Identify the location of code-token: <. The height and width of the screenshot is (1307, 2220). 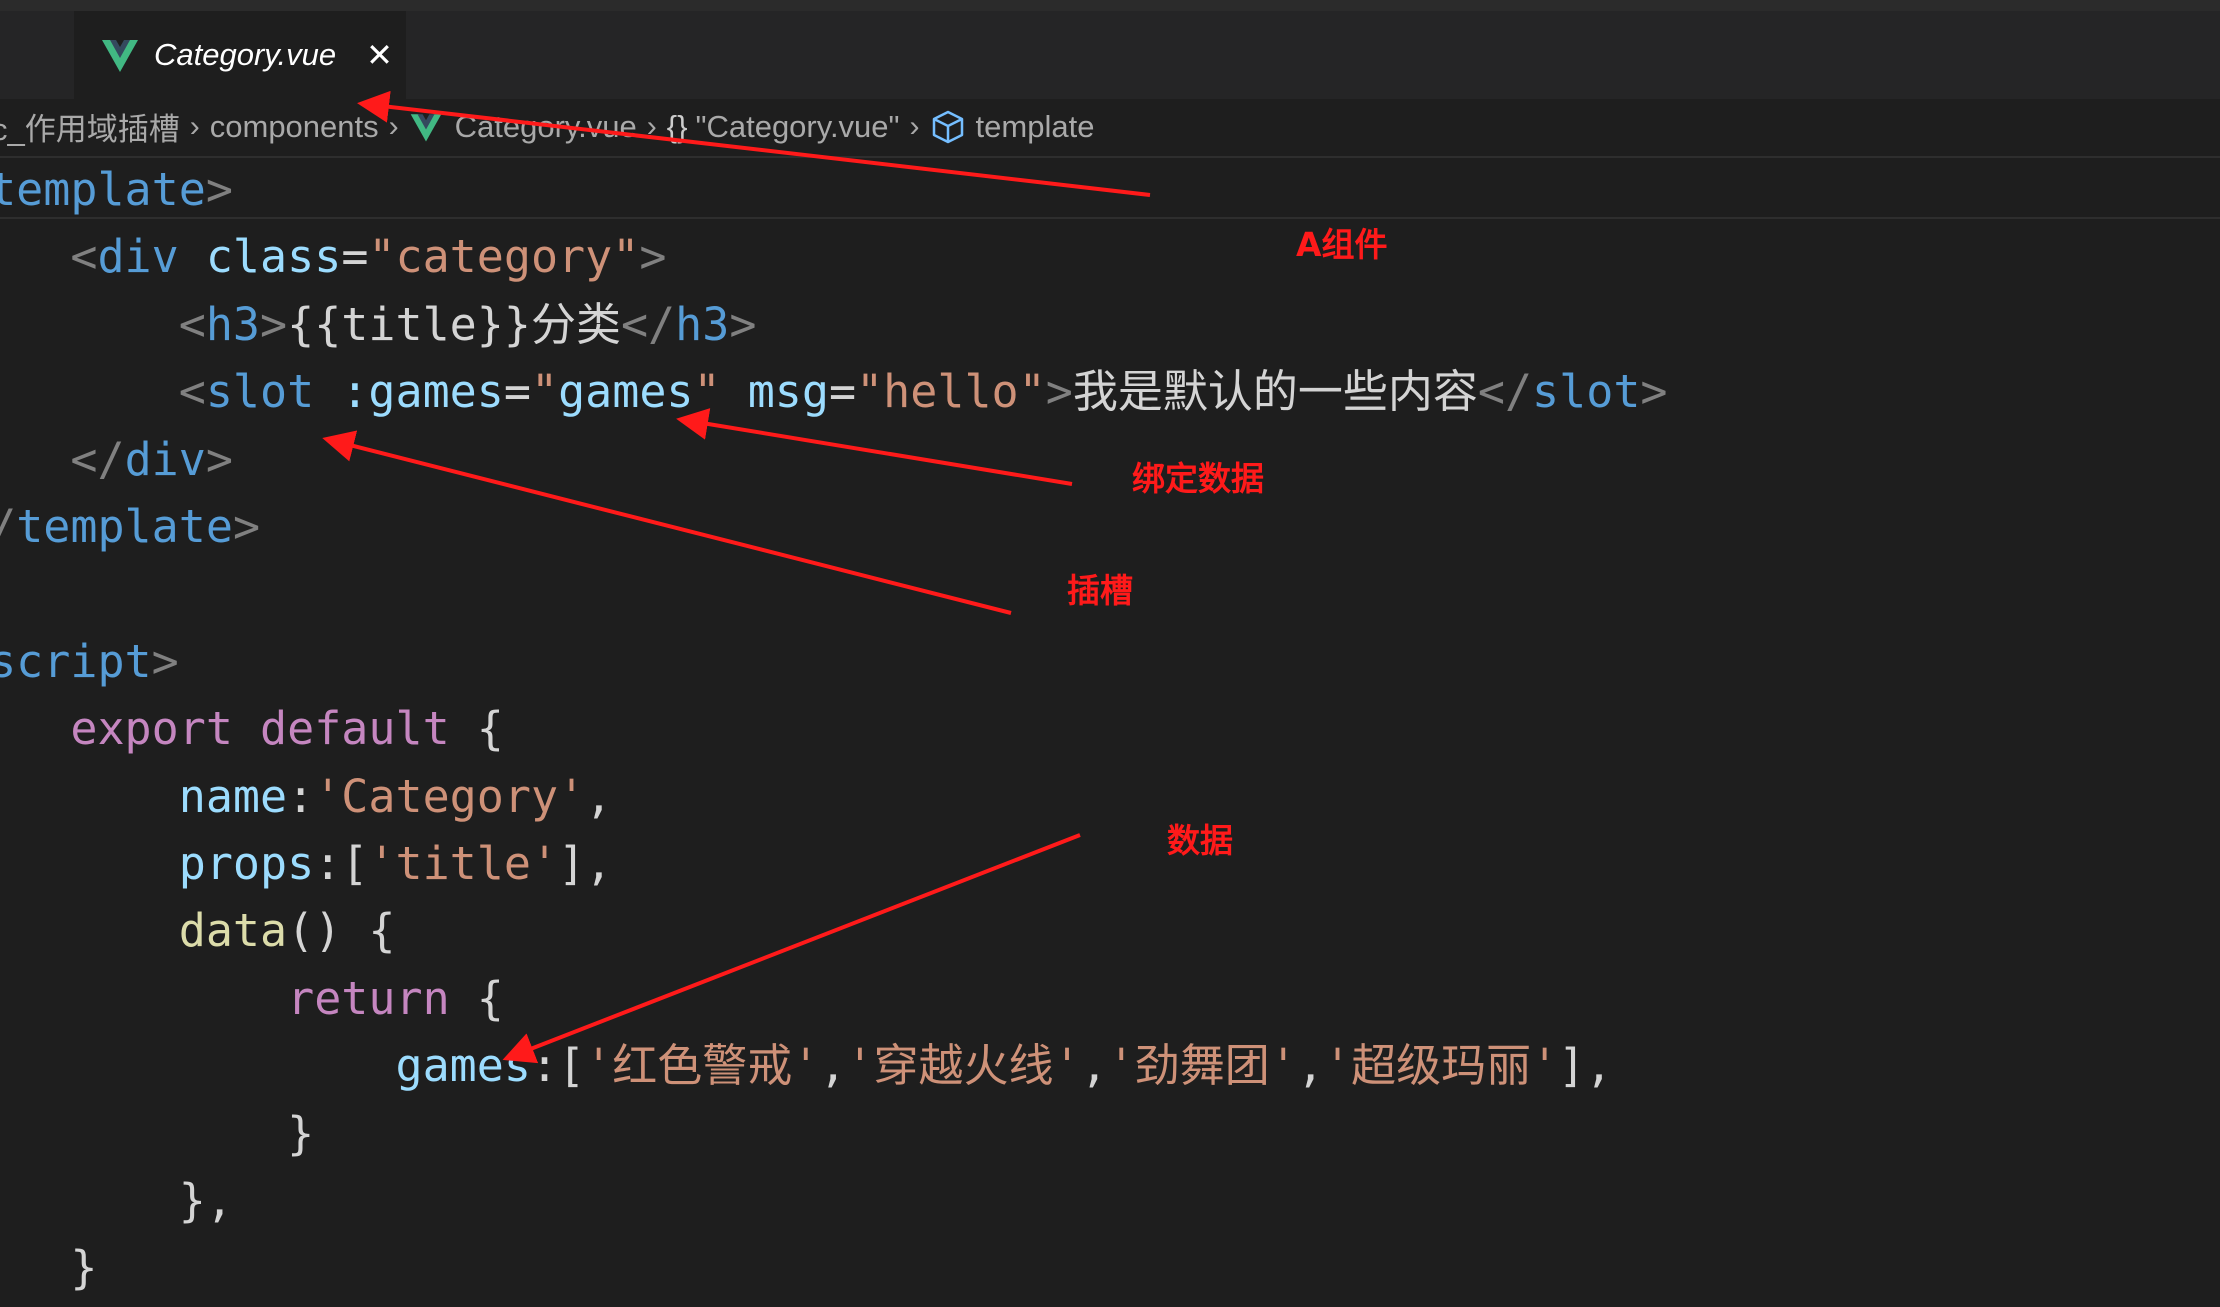
(84, 257).